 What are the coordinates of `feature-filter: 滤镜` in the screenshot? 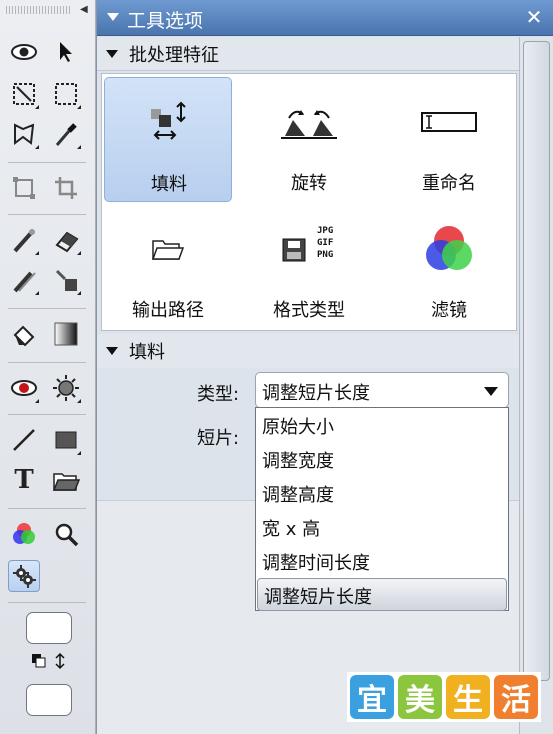 It's located at (449, 266).